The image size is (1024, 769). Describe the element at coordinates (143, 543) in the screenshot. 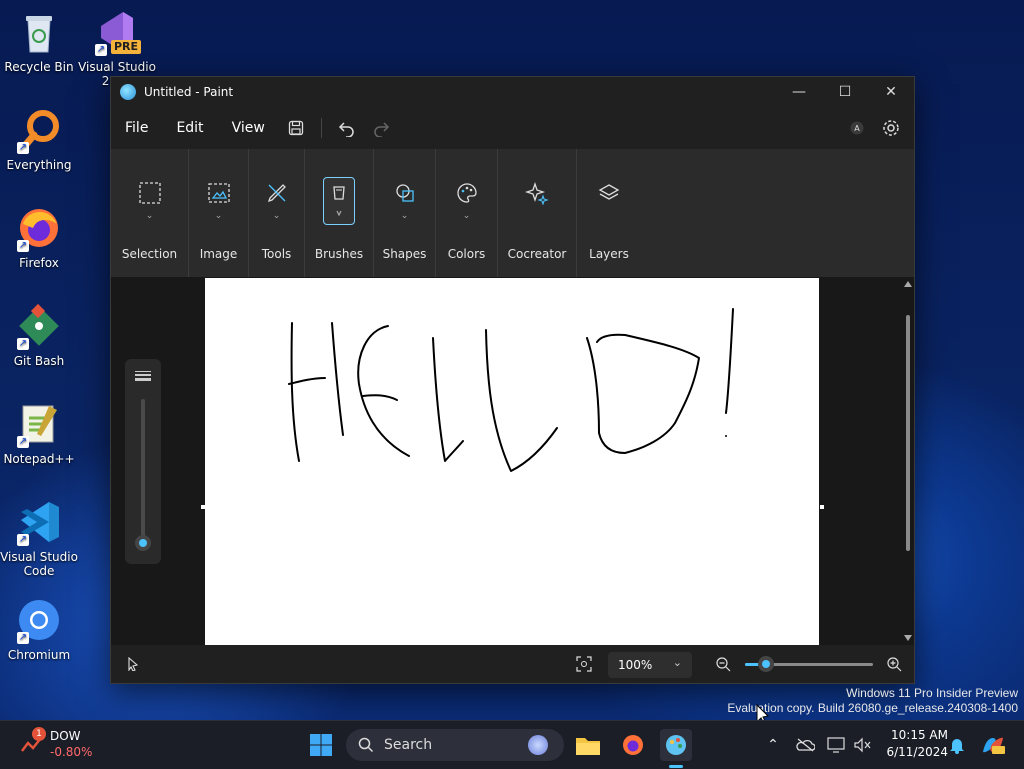

I see `brush-size-slider-thumb` at that location.